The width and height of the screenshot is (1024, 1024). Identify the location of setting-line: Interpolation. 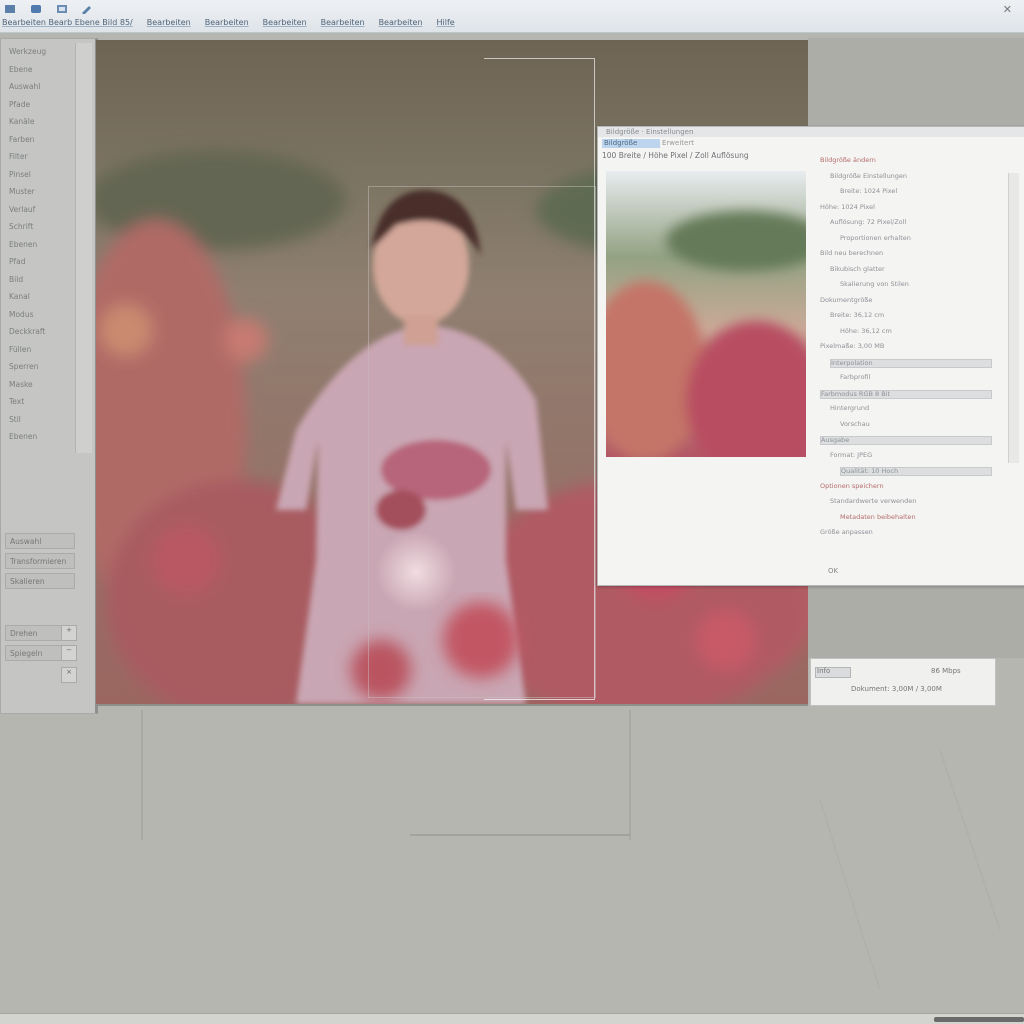
(911, 363).